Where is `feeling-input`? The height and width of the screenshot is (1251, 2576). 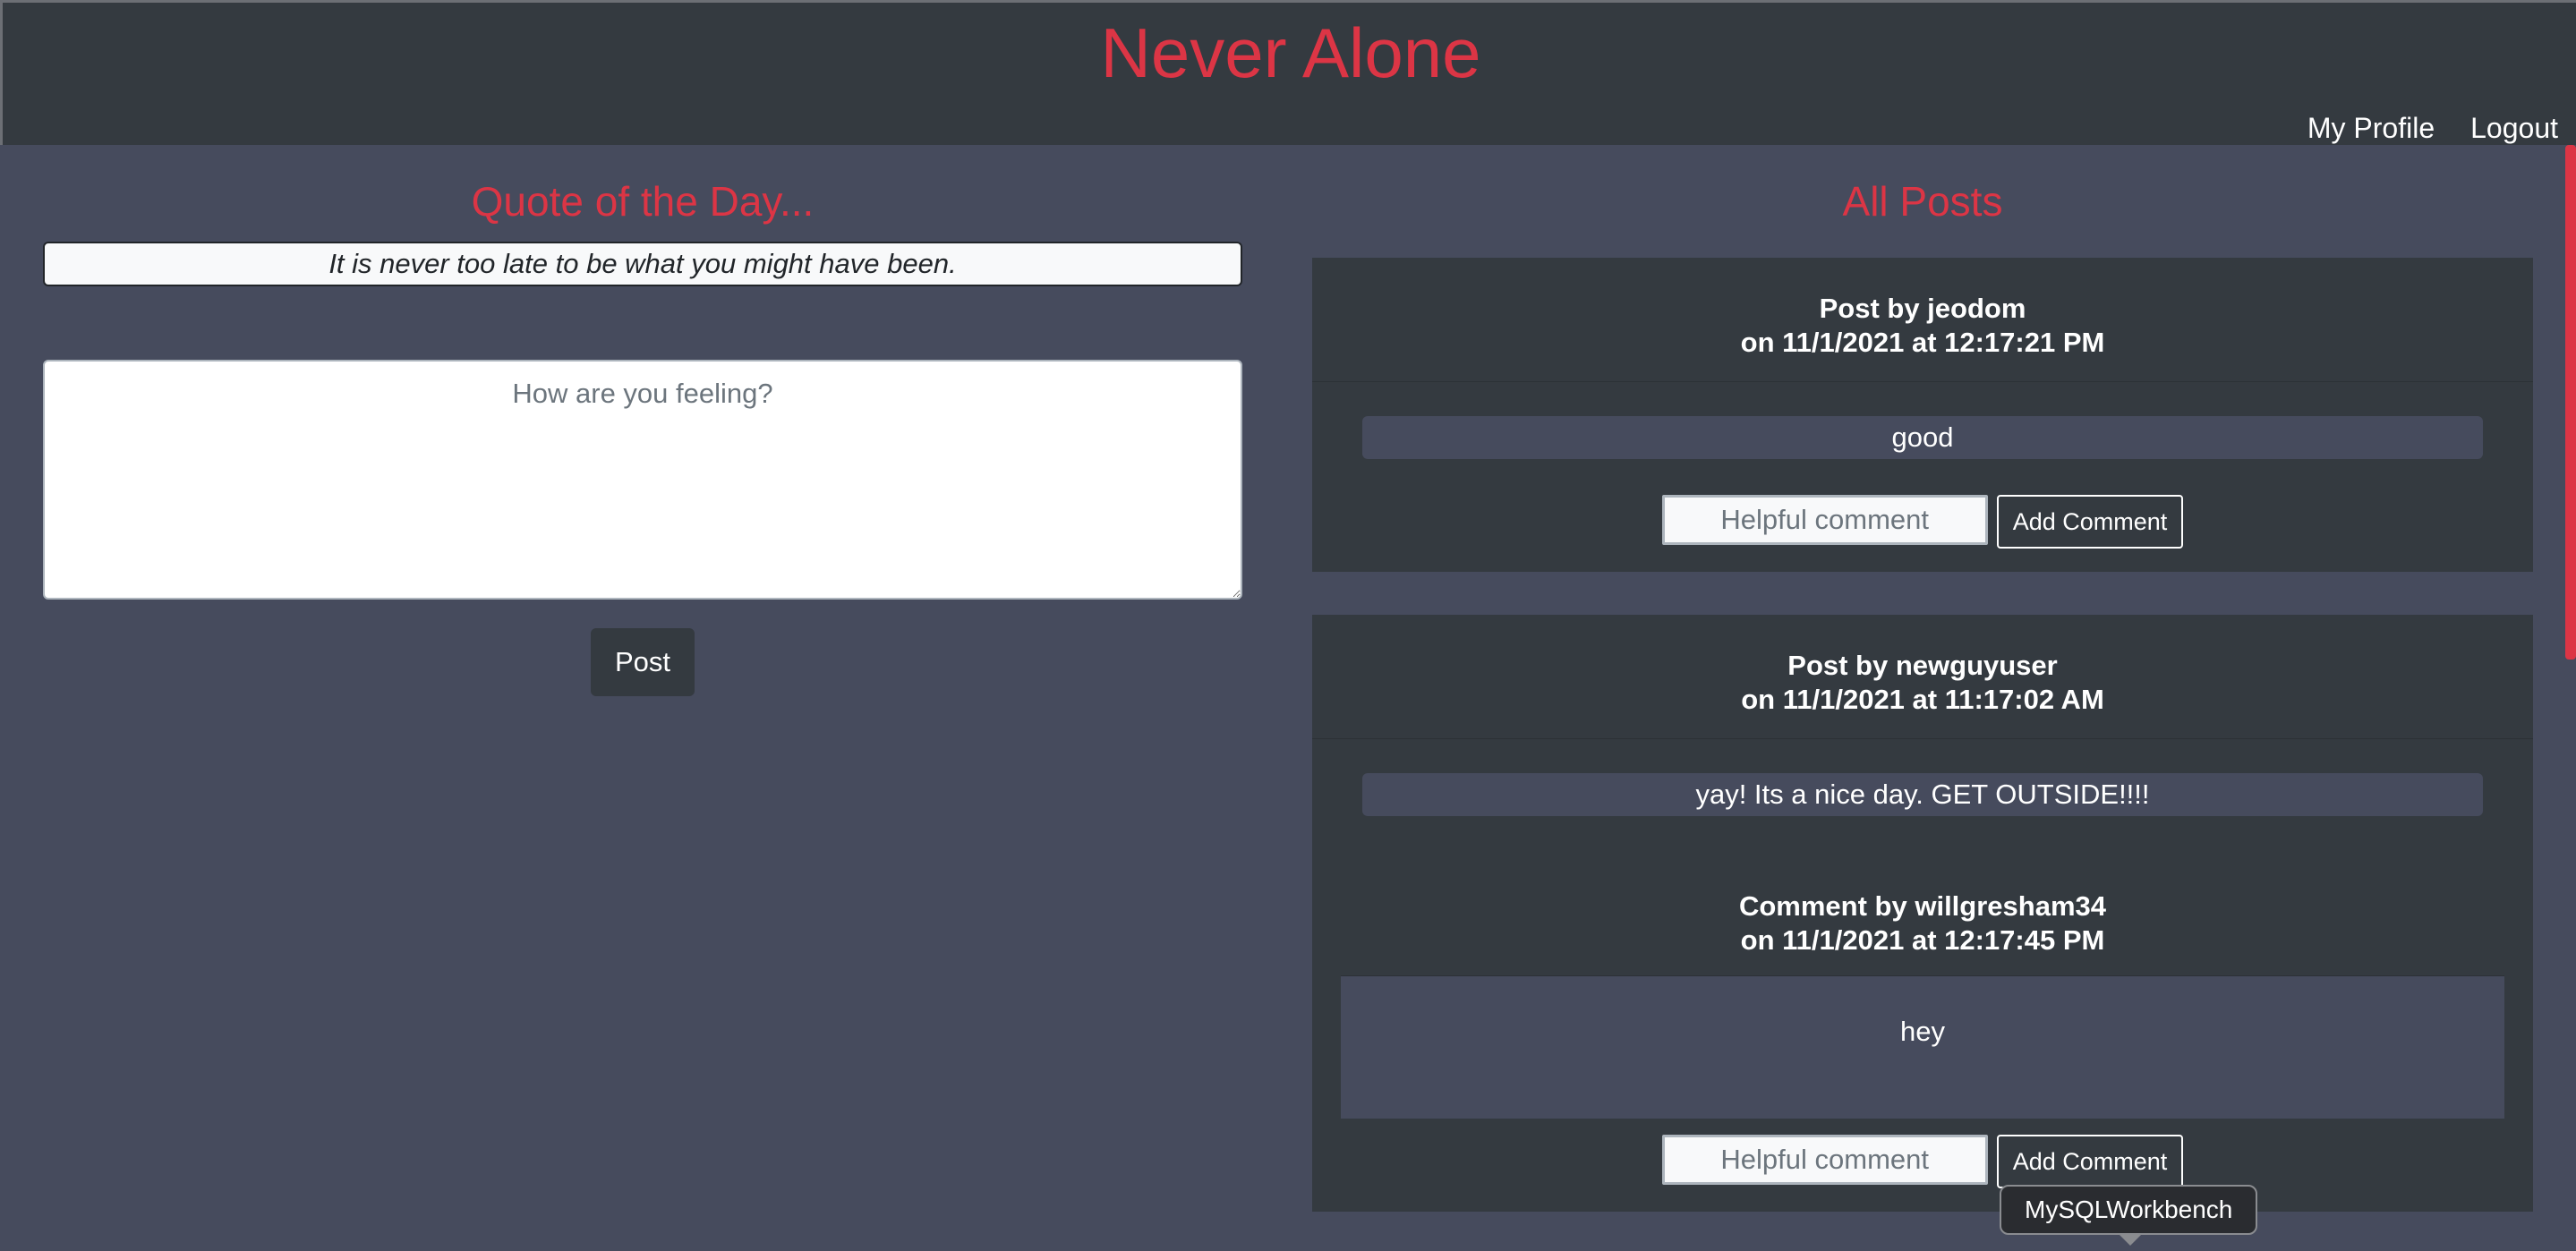
feeling-input is located at coordinates (642, 480).